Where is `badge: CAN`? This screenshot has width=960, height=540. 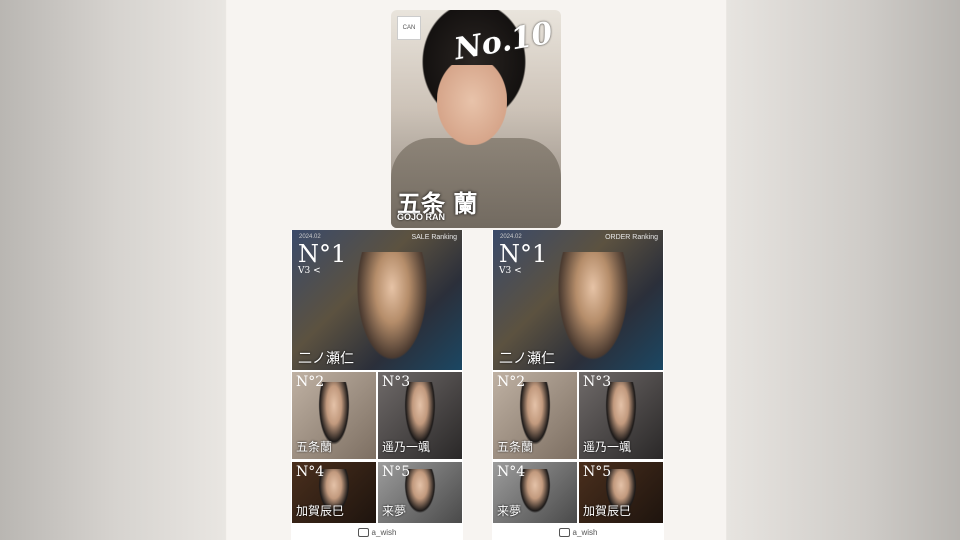
badge: CAN is located at coordinates (409, 28).